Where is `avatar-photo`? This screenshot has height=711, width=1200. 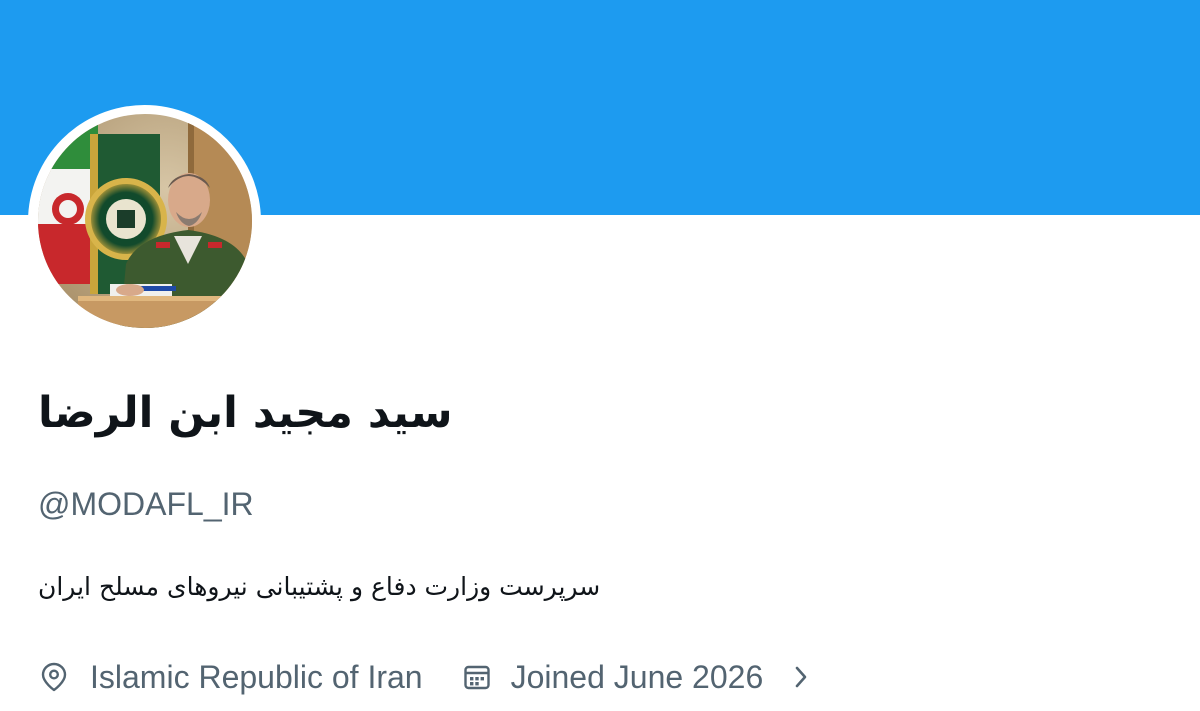 avatar-photo is located at coordinates (145, 221).